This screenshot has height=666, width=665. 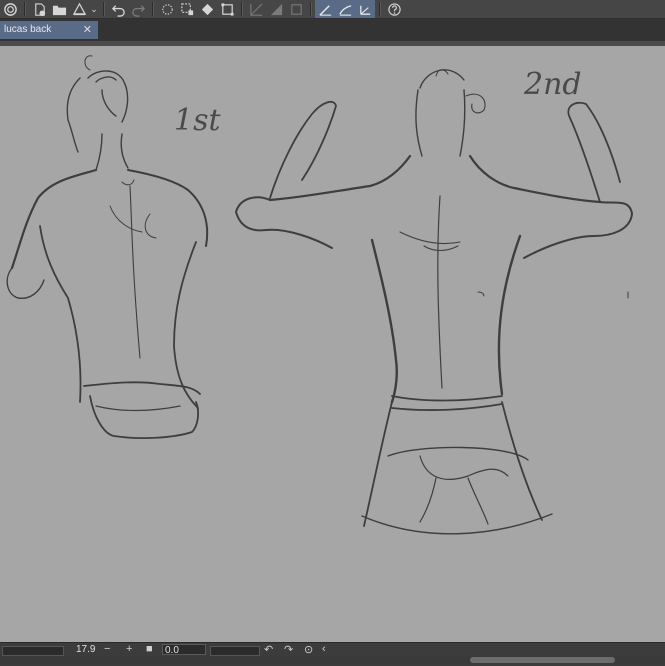 What do you see at coordinates (288, 649) in the screenshot?
I see `rotate-right-icon: ↷` at bounding box center [288, 649].